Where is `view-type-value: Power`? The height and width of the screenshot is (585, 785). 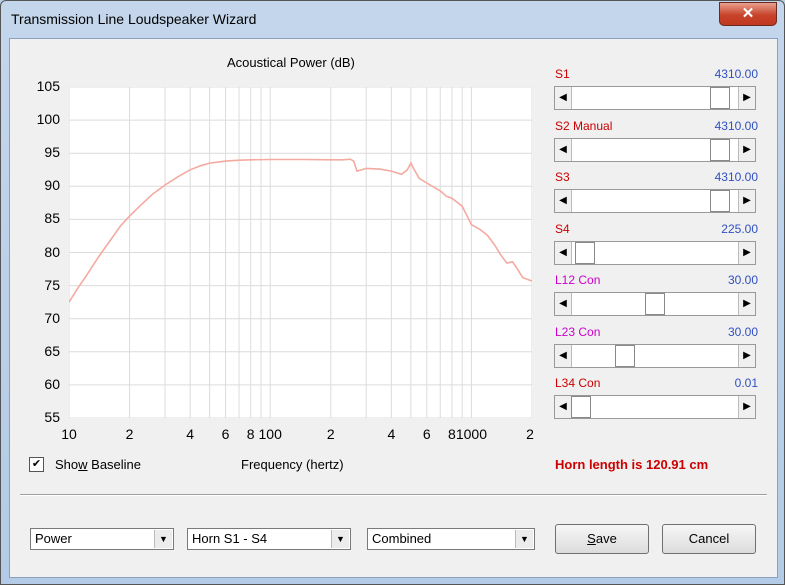 view-type-value: Power is located at coordinates (53, 538).